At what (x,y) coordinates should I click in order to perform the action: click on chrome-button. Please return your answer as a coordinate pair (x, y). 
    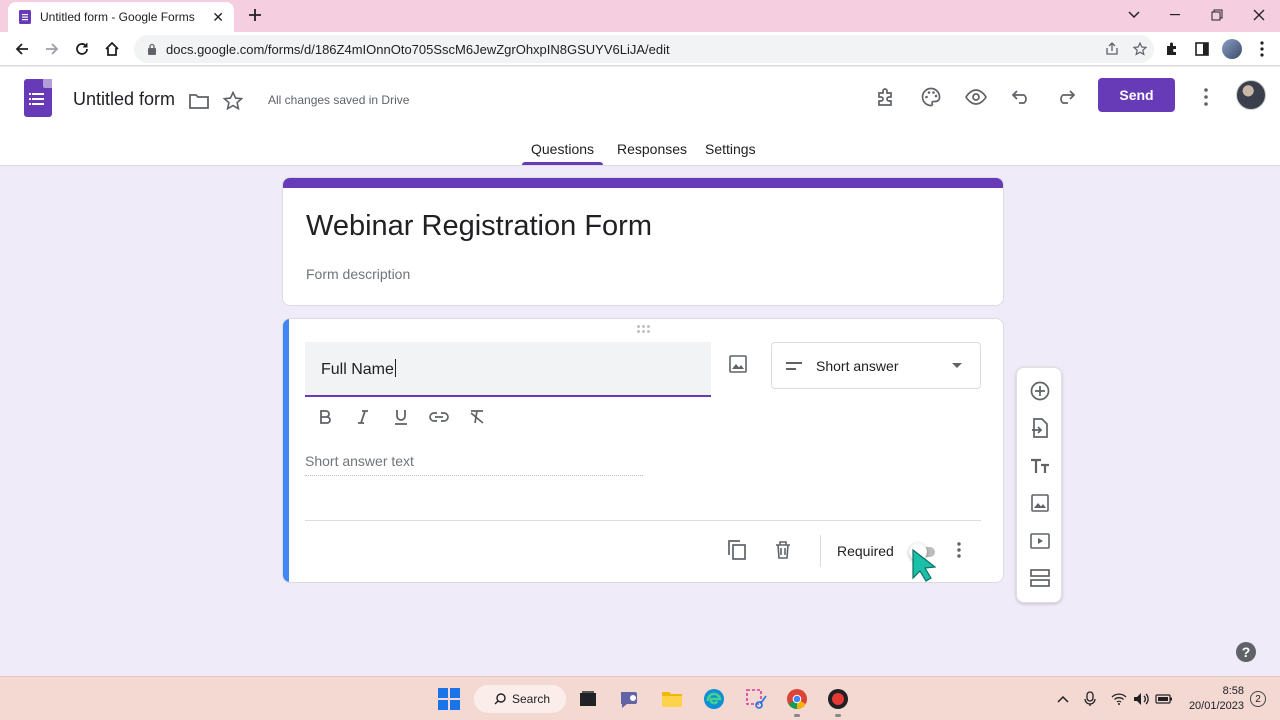
    Looking at the image, I should click on (797, 699).